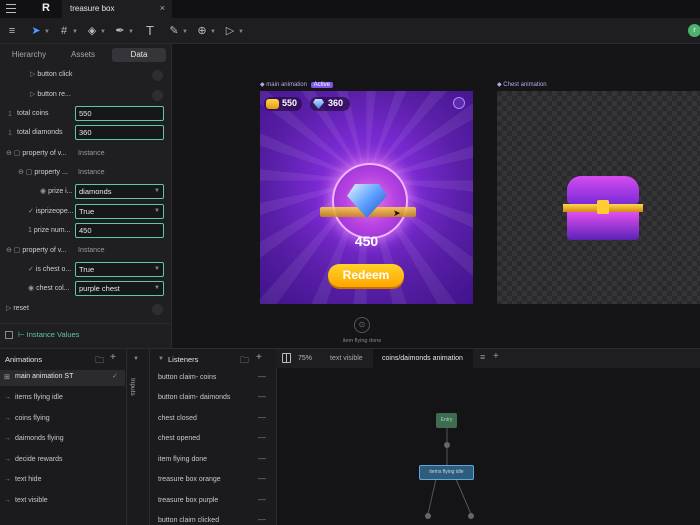 This screenshot has width=700, height=525. What do you see at coordinates (36, 31) in the screenshot?
I see `select-tool-icon: ➤` at bounding box center [36, 31].